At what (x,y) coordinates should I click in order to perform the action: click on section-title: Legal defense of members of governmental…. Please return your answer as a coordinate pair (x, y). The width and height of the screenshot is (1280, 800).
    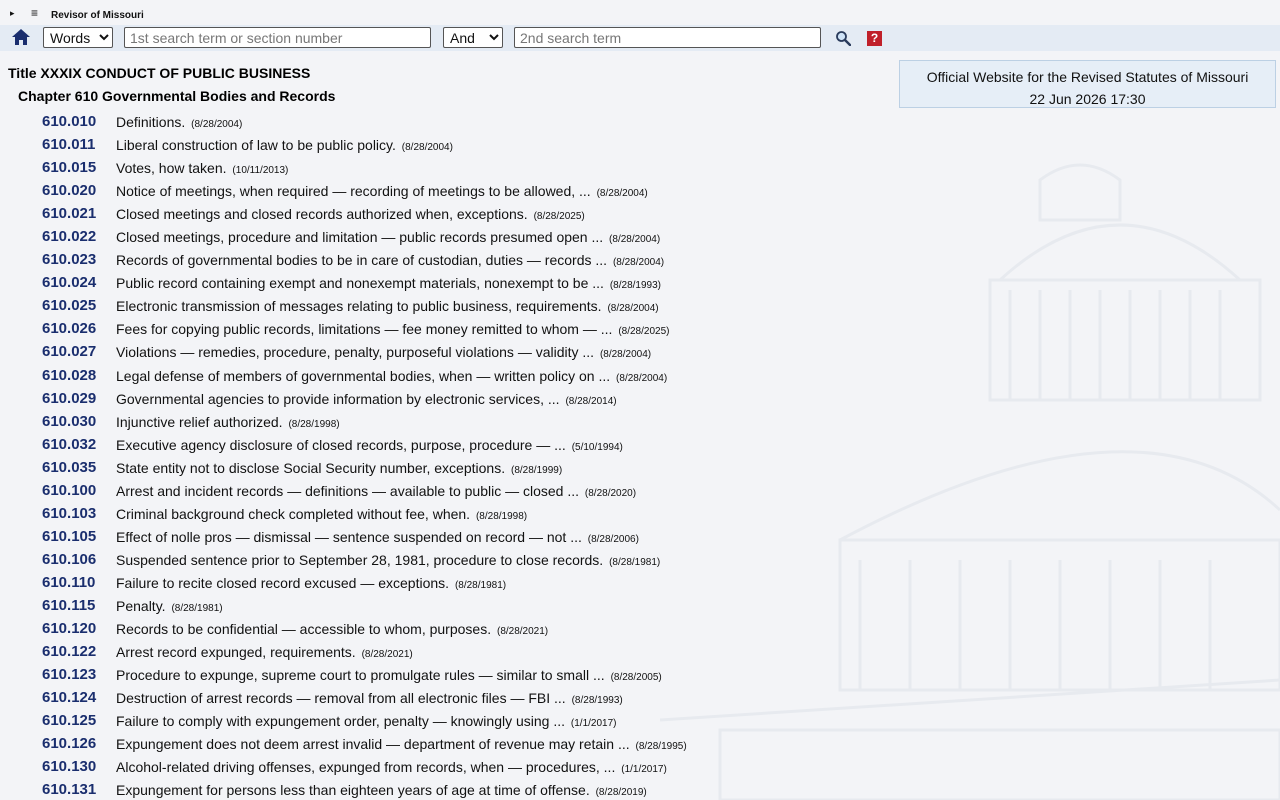
    Looking at the image, I should click on (363, 375).